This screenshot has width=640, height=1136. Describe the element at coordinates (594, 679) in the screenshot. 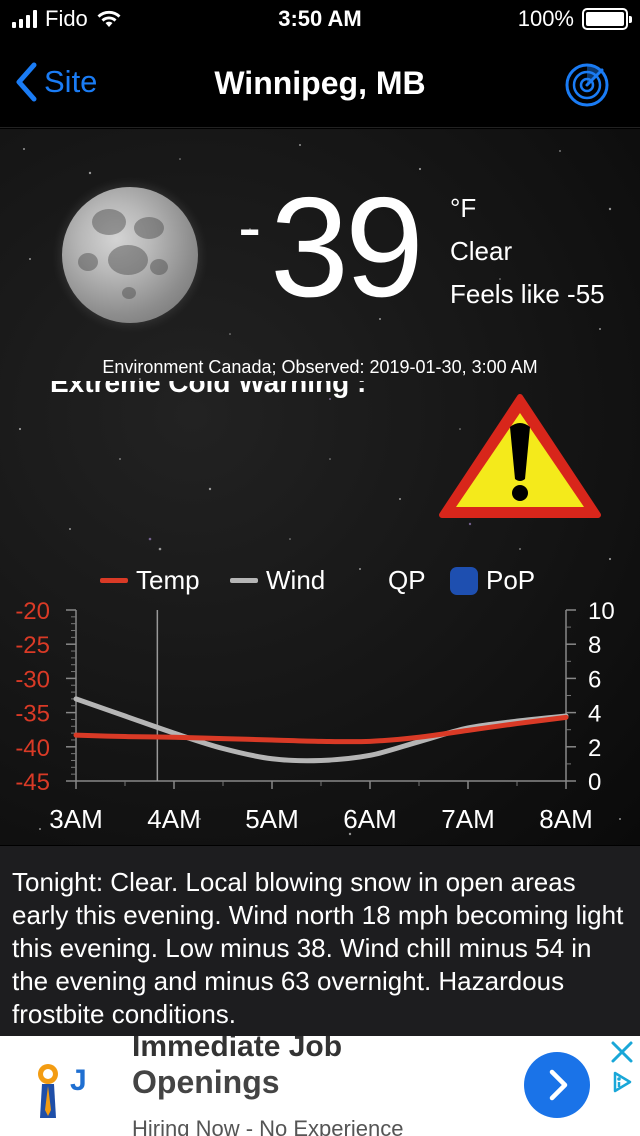

I see `right-tick-label: 6` at that location.